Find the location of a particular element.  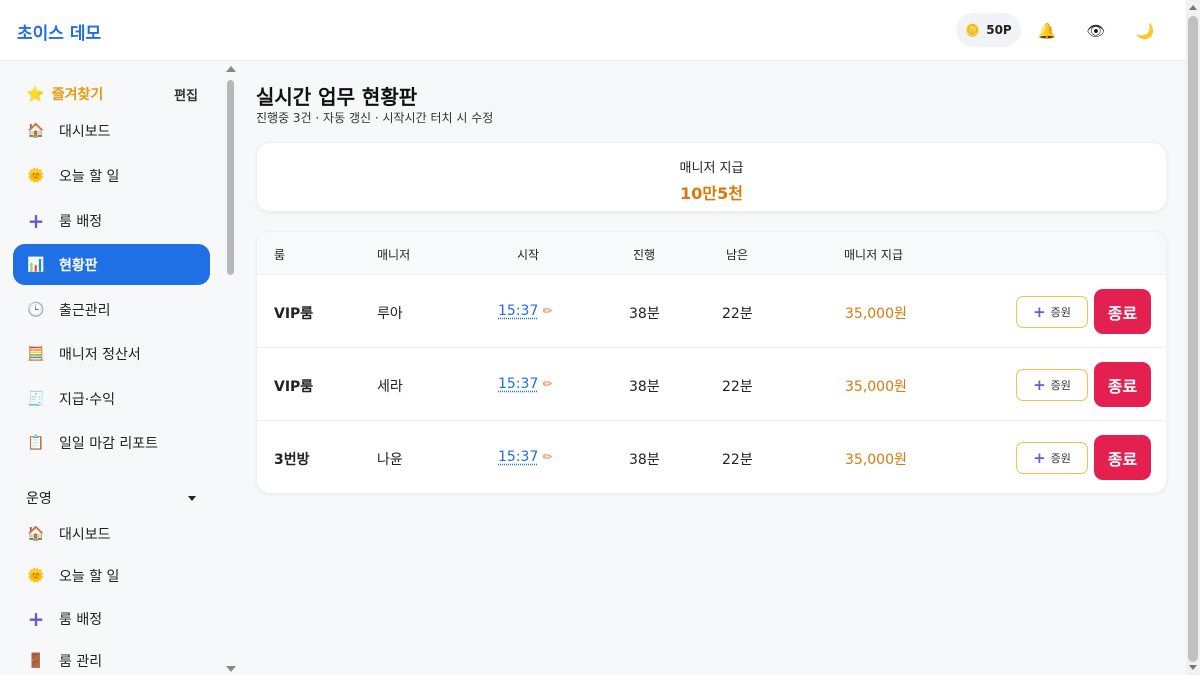

operations-title: 운영 is located at coordinates (39, 499).